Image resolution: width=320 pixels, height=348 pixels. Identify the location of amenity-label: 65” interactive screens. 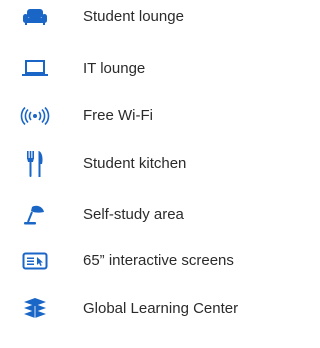
(158, 260).